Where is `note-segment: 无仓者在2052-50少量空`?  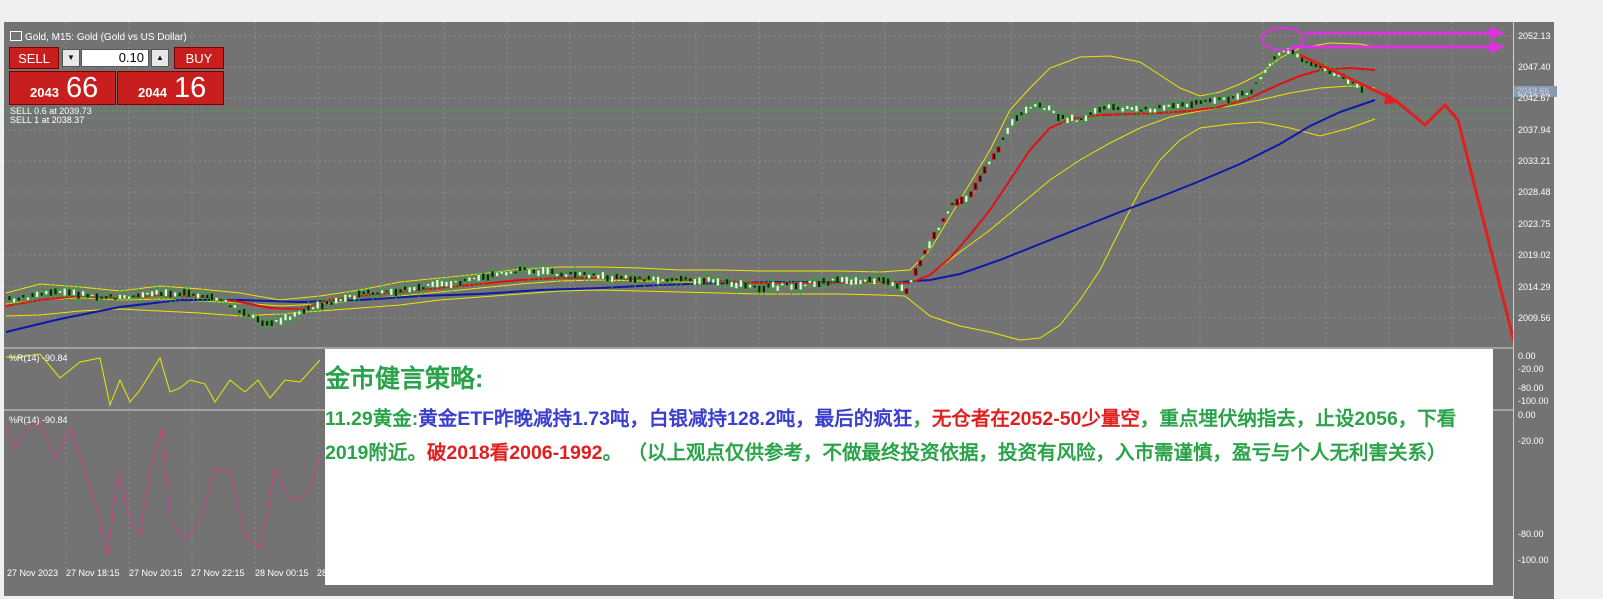 note-segment: 无仓者在2052-50少量空 is located at coordinates (1035, 419).